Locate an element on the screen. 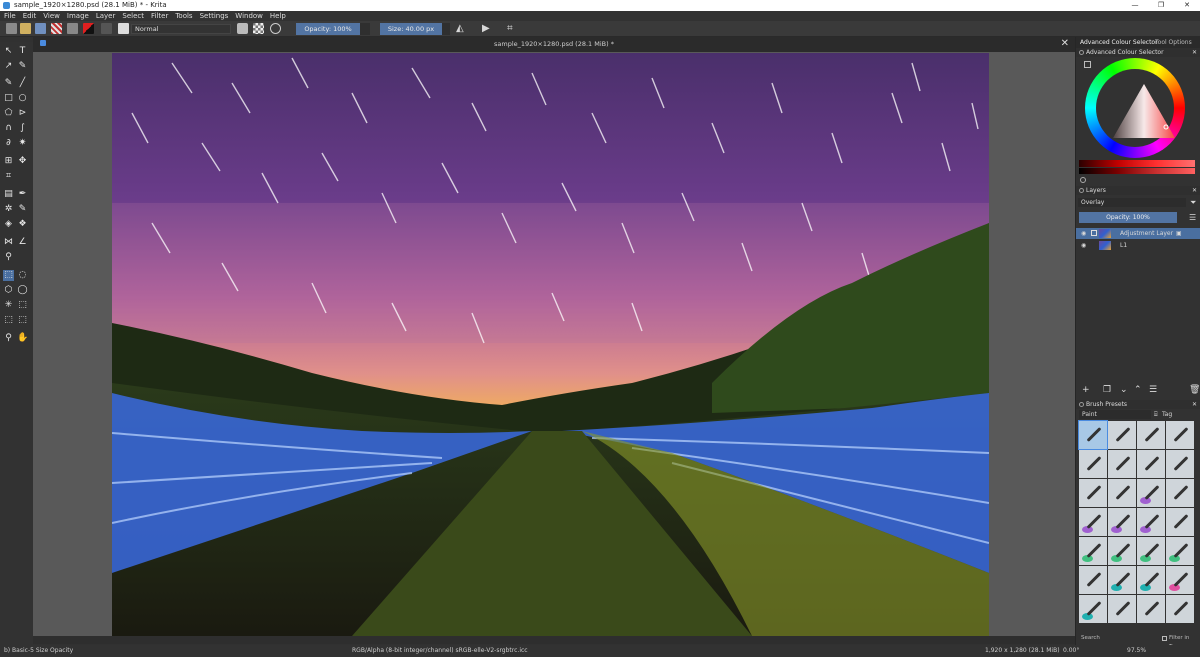  similar-color-selection-icon: ⬚ is located at coordinates (22, 305).